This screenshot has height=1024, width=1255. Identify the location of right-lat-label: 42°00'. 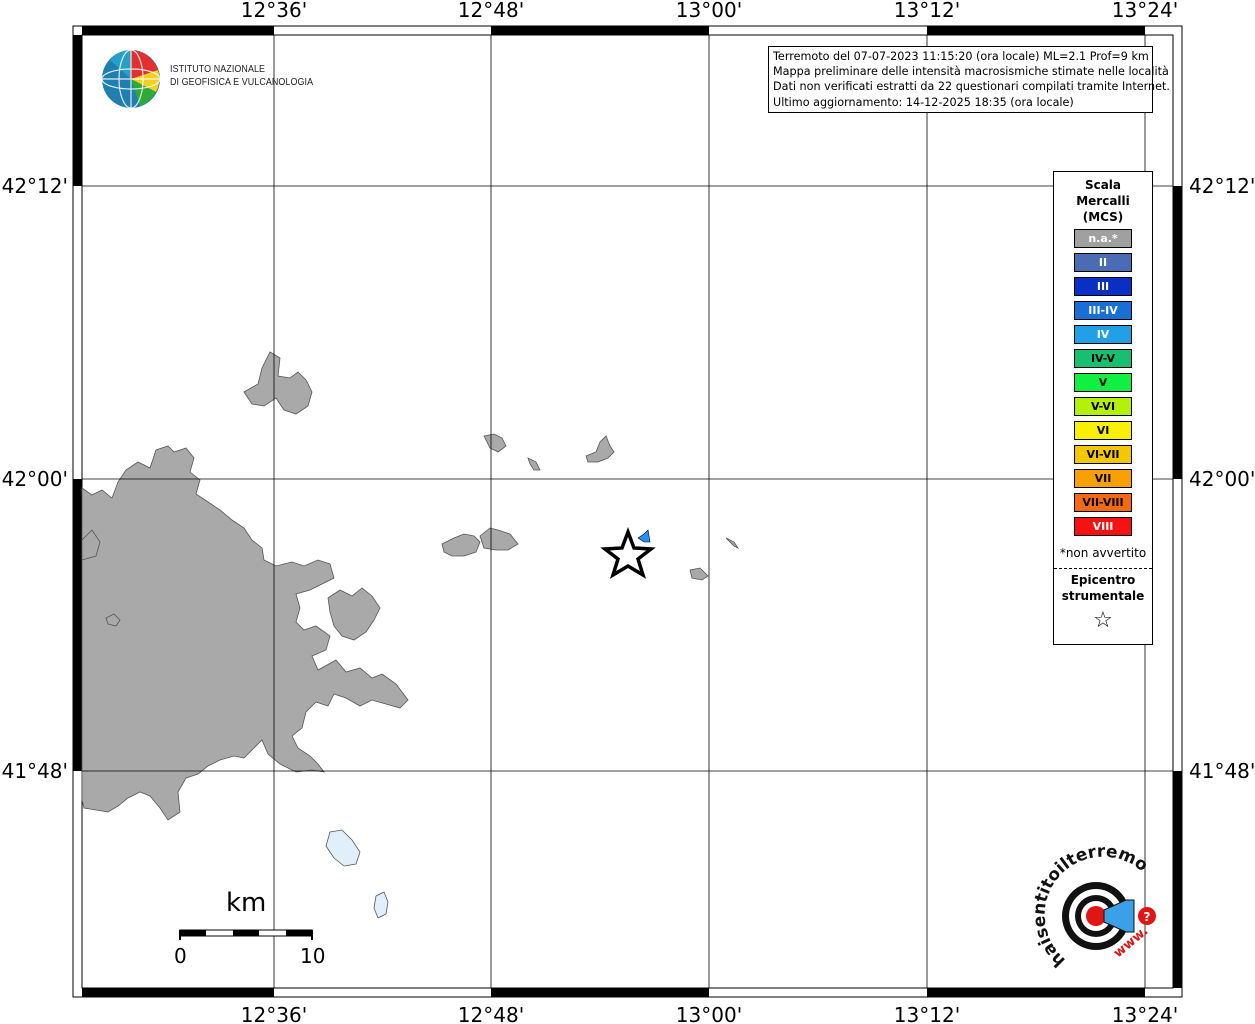
(1222, 479).